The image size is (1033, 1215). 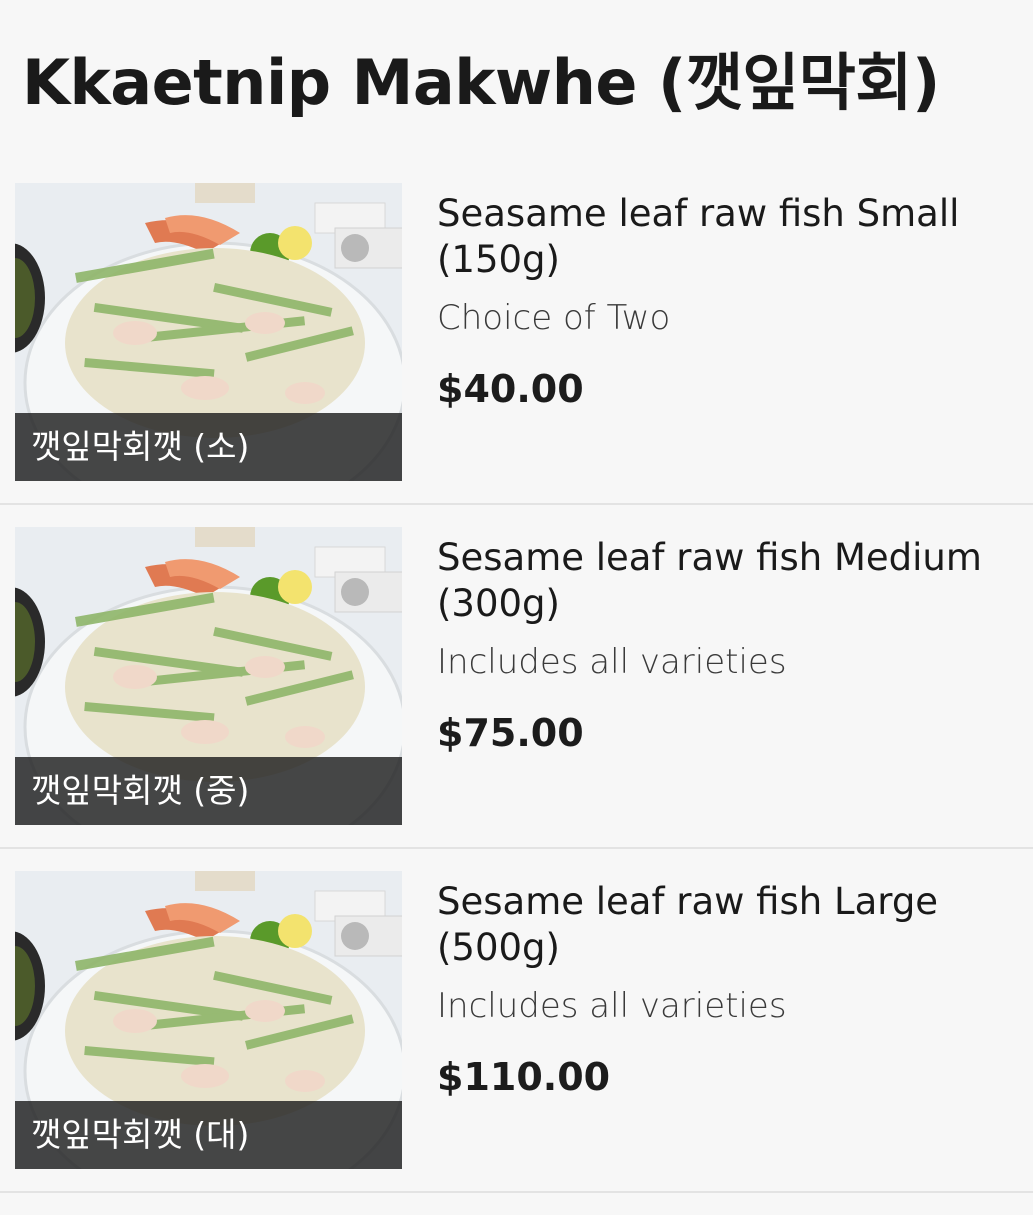 What do you see at coordinates (524, 1077) in the screenshot?
I see `item-price: $110.00` at bounding box center [524, 1077].